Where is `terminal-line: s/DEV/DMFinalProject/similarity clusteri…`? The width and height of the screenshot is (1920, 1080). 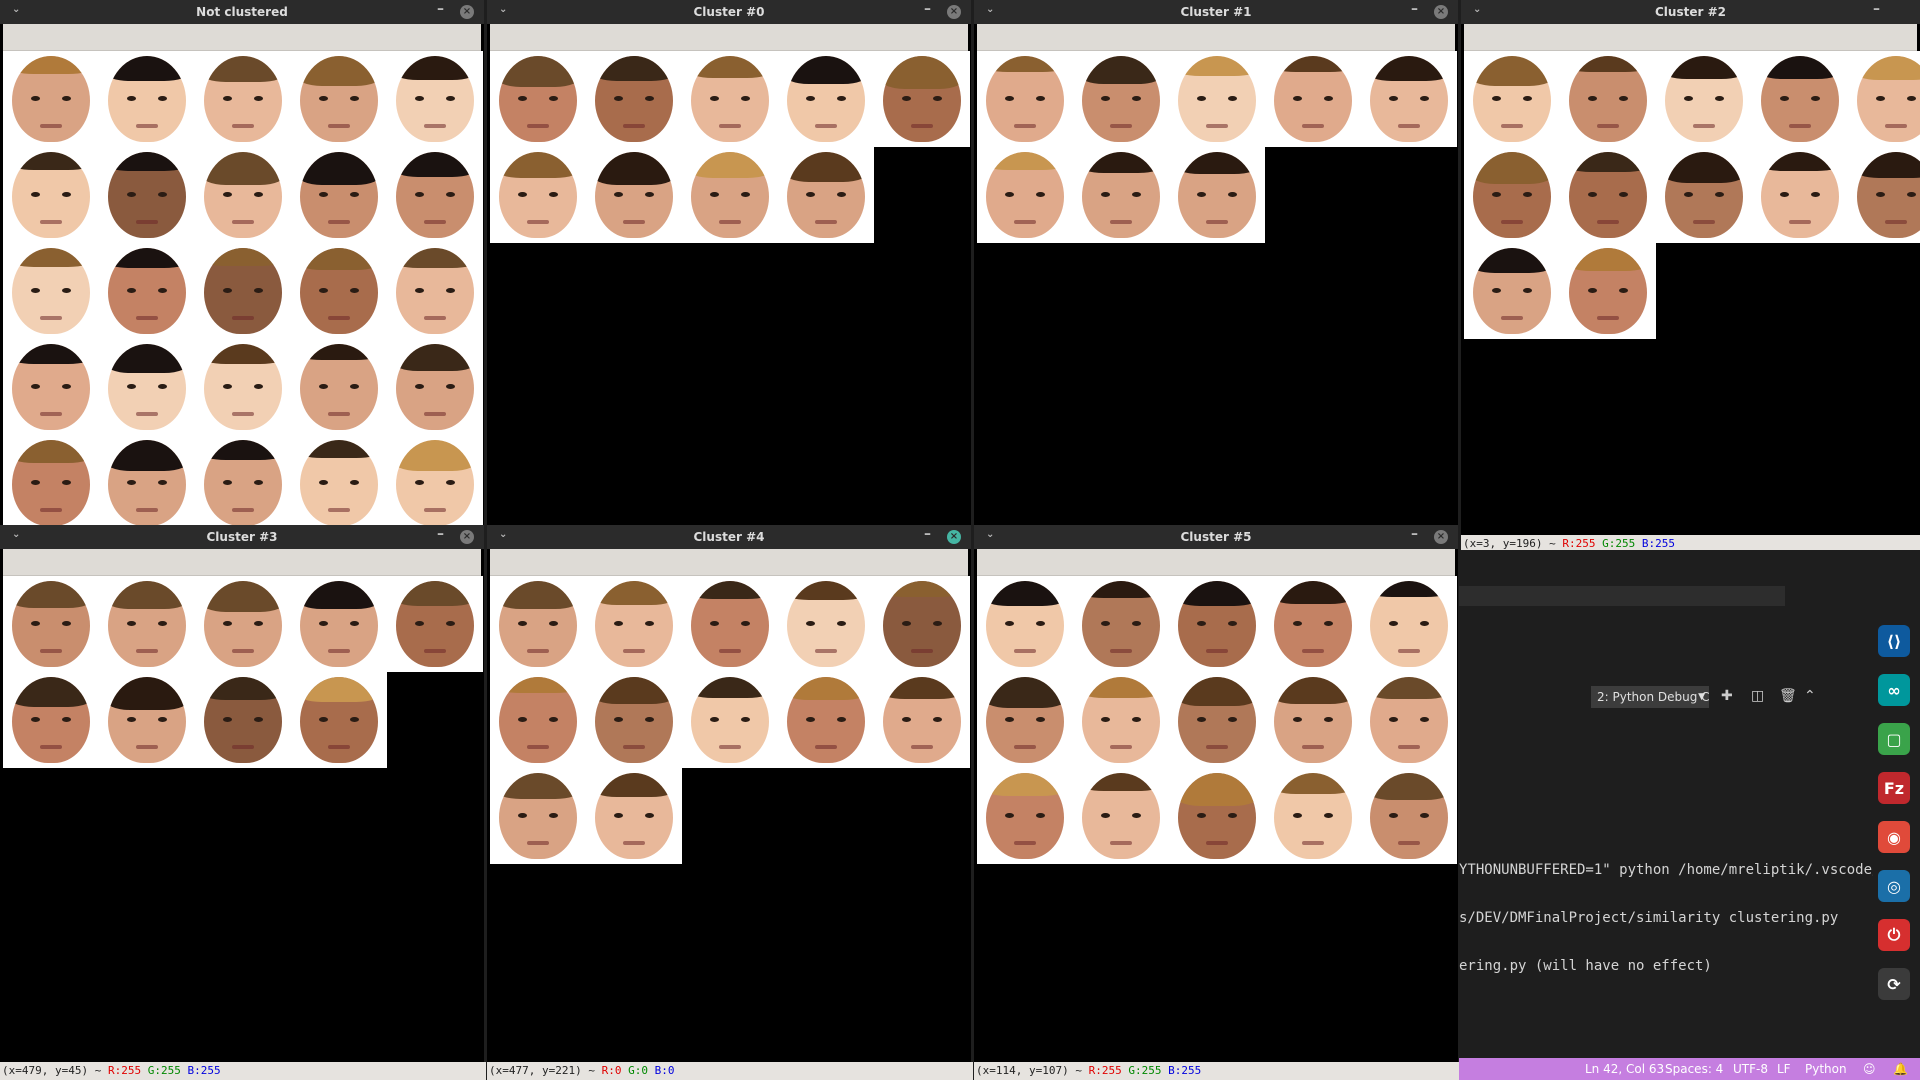
terminal-line: s/DEV/DMFinalProject/similarity clusteri… is located at coordinates (1649, 918).